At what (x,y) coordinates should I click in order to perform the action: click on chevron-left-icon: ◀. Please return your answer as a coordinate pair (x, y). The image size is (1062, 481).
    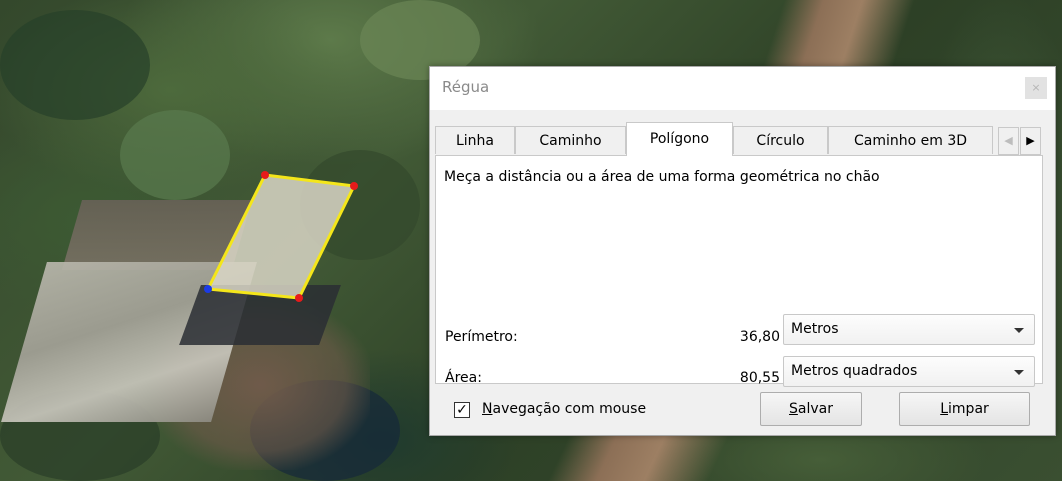
    Looking at the image, I should click on (1008, 140).